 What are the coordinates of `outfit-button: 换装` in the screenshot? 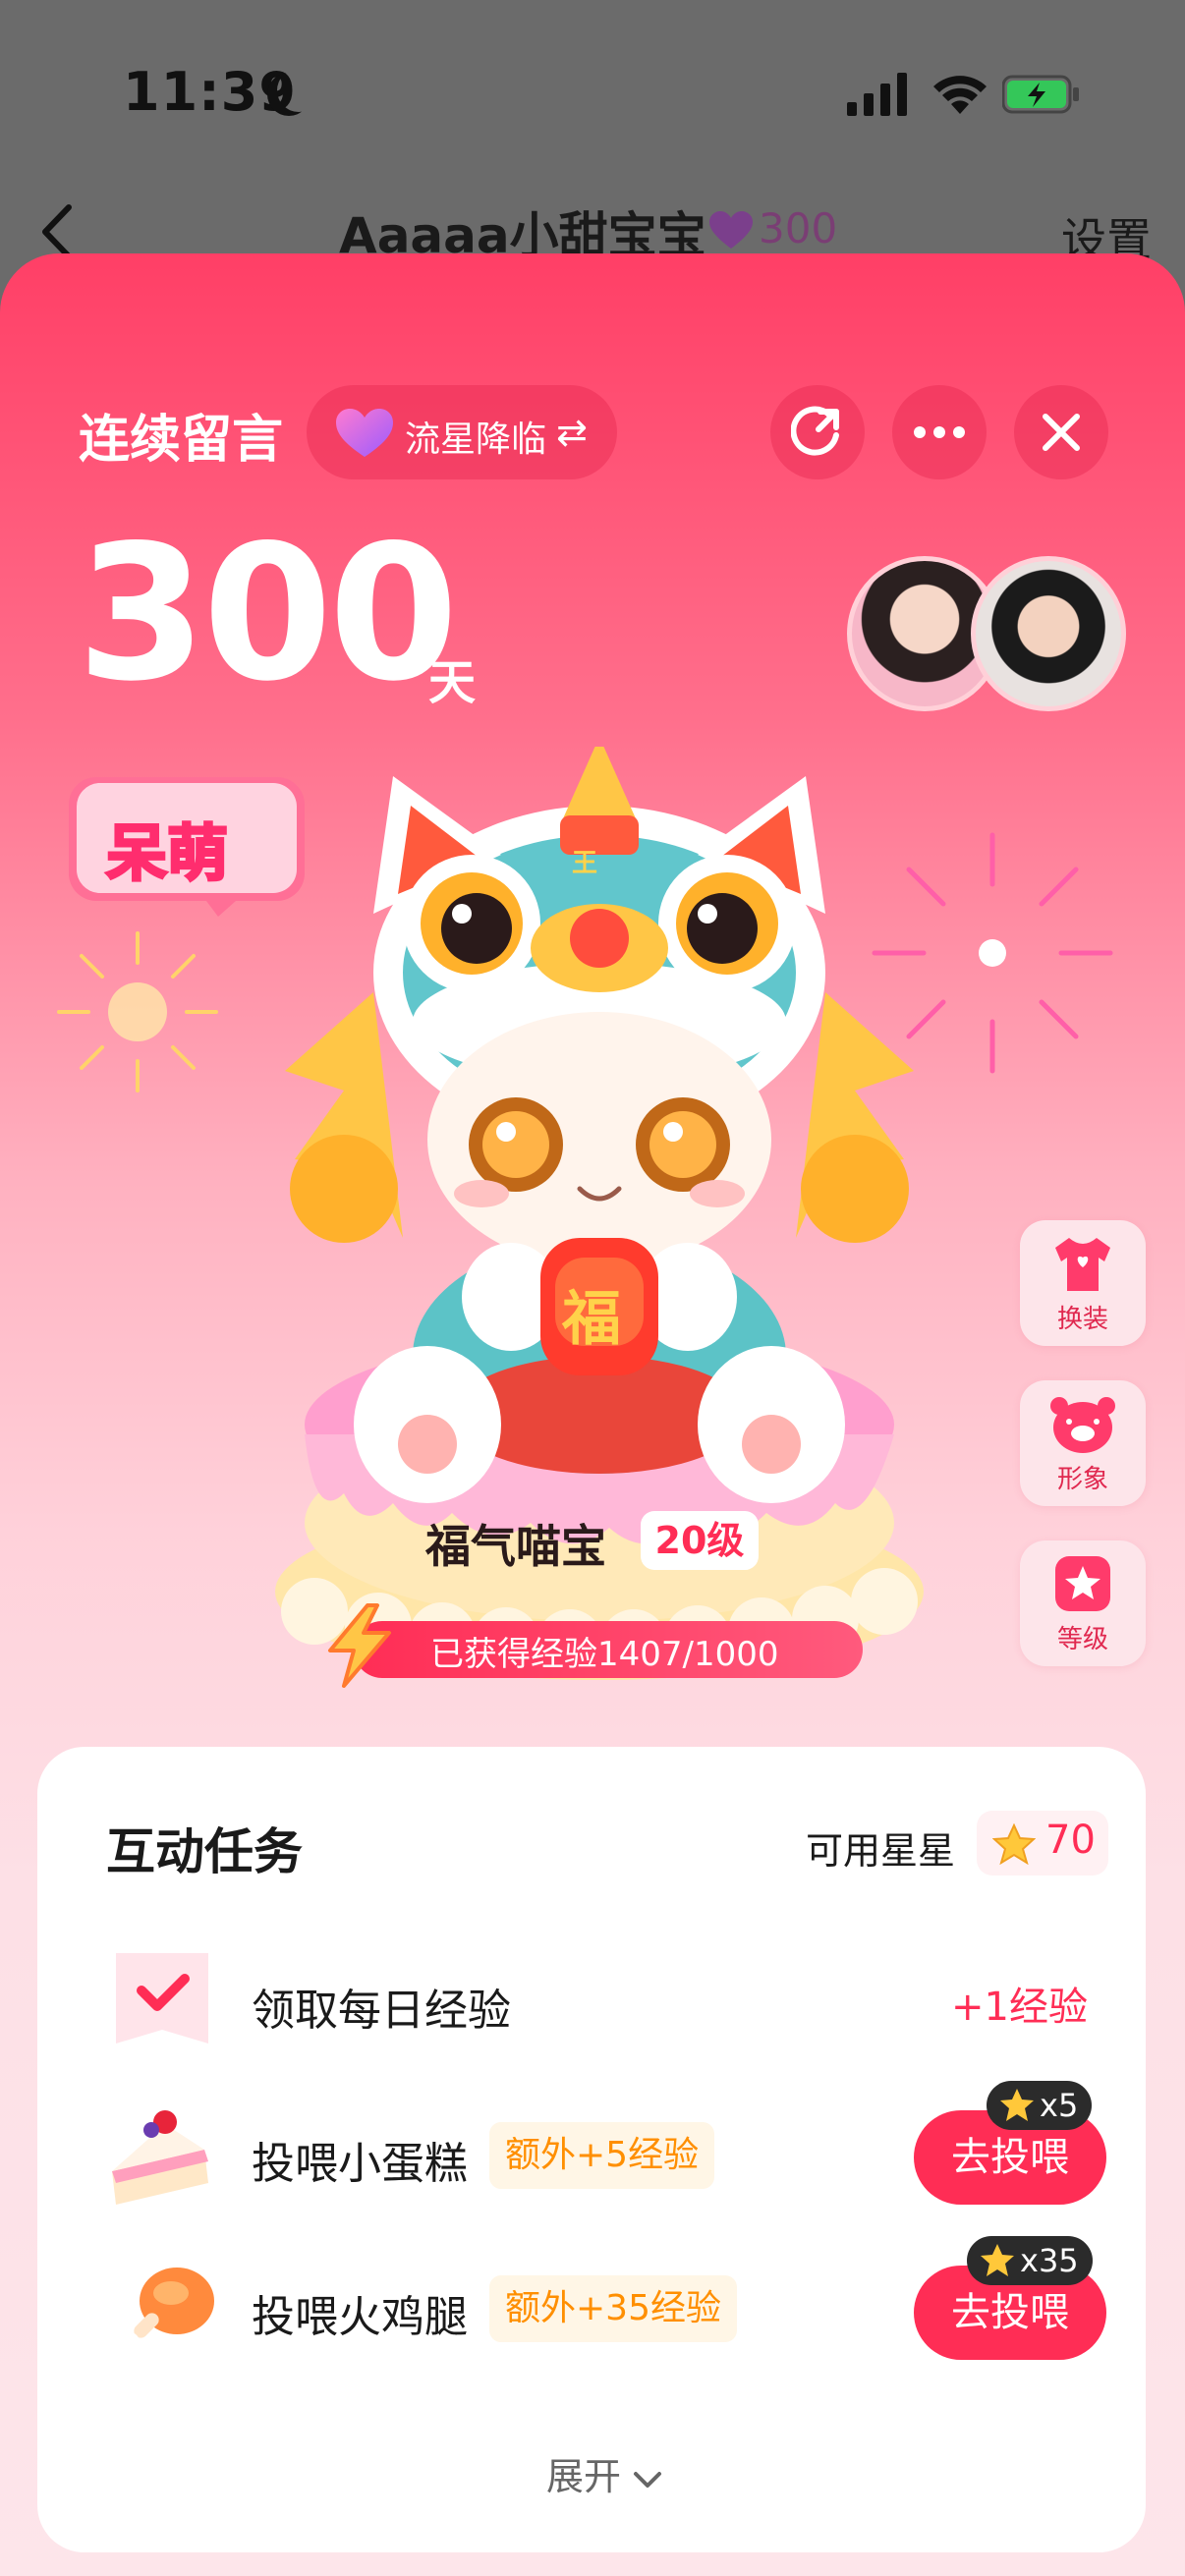 It's located at (1083, 1283).